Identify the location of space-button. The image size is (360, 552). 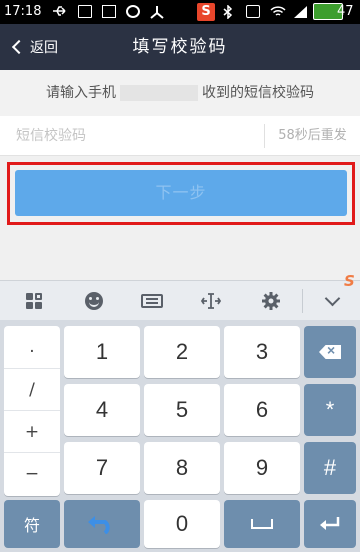
(262, 524).